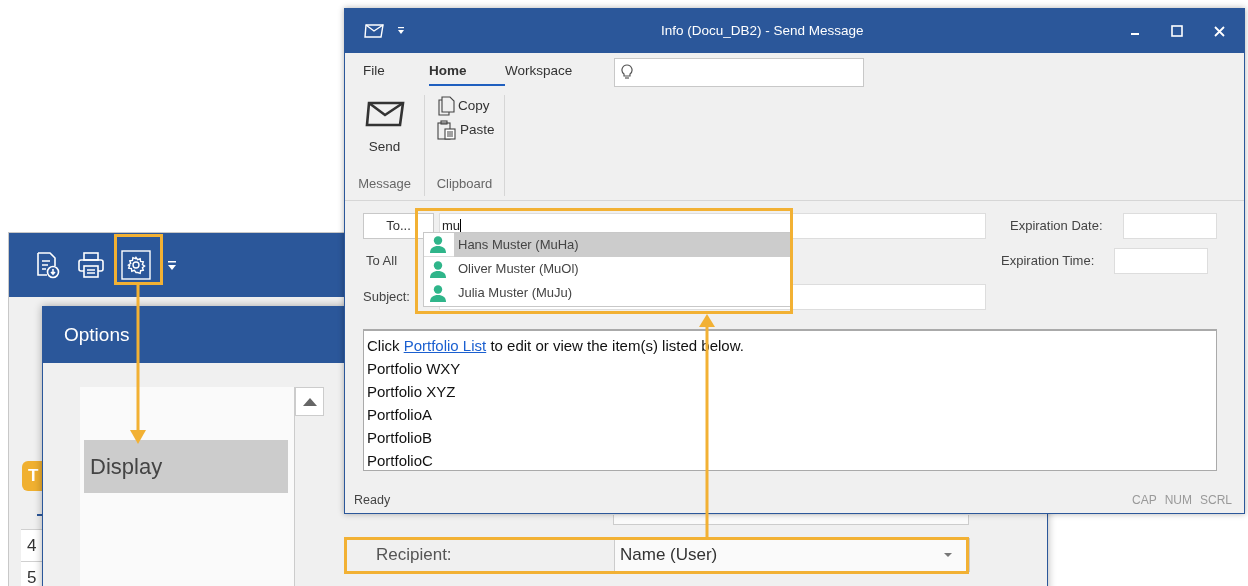 This screenshot has width=1248, height=586. Describe the element at coordinates (400, 438) in the screenshot. I see `body-line: PortfolioB` at that location.